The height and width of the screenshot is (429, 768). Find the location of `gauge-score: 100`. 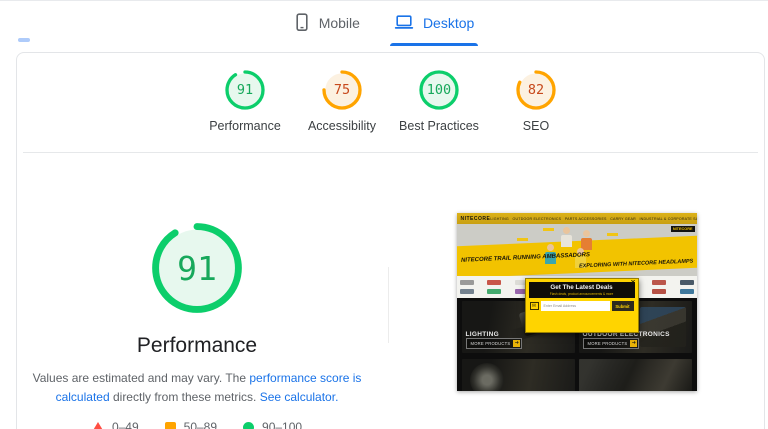

gauge-score: 100 is located at coordinates (439, 90).